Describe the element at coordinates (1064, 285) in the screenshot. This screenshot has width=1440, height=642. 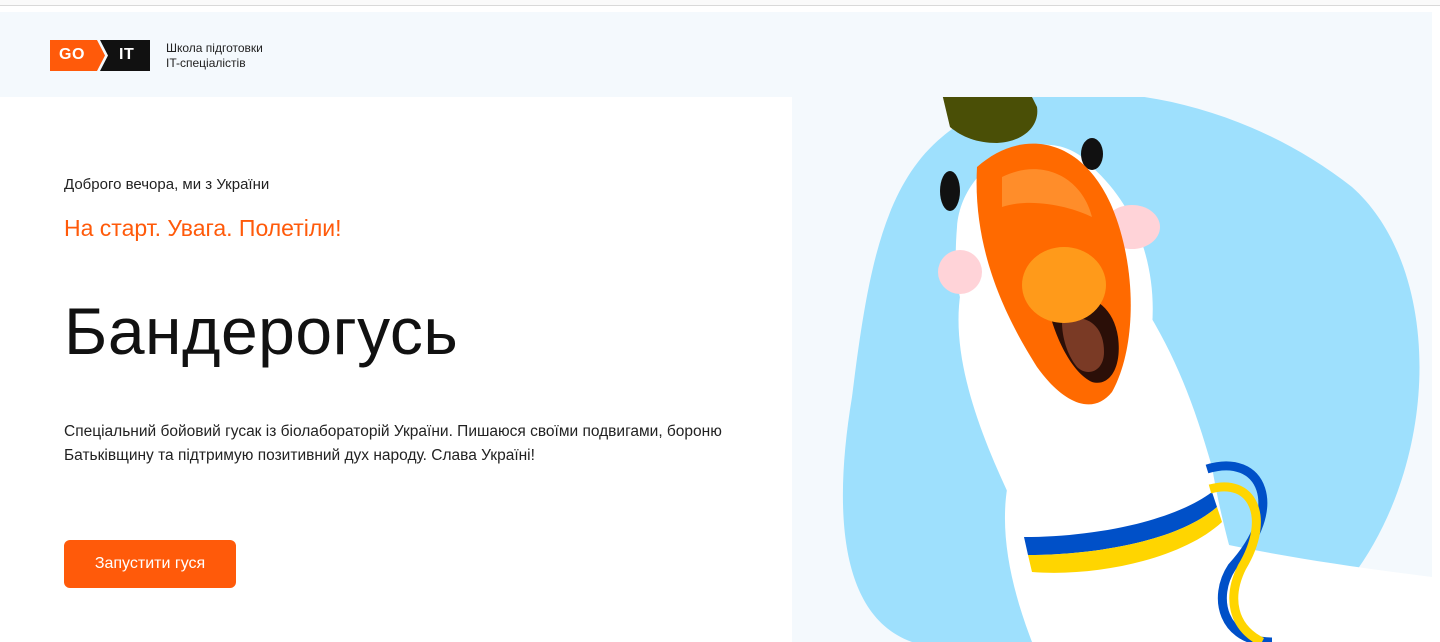
I see `goose-nose` at that location.